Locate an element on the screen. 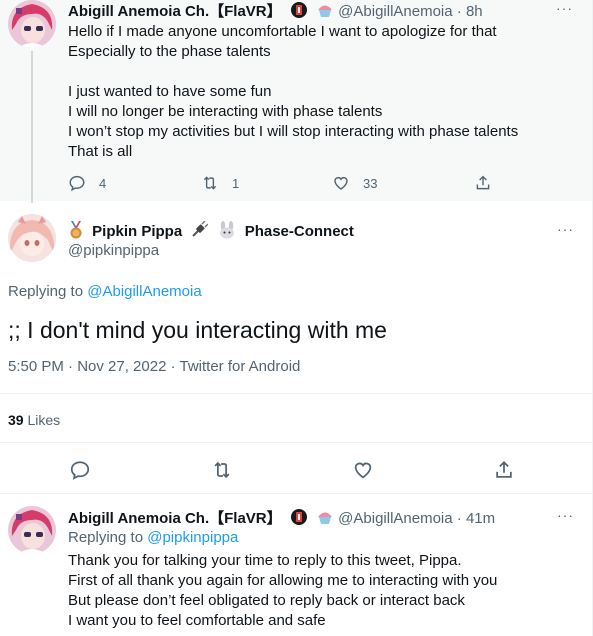 The width and height of the screenshot is (593, 636). display-name: Pipkin Pippa is located at coordinates (137, 231).